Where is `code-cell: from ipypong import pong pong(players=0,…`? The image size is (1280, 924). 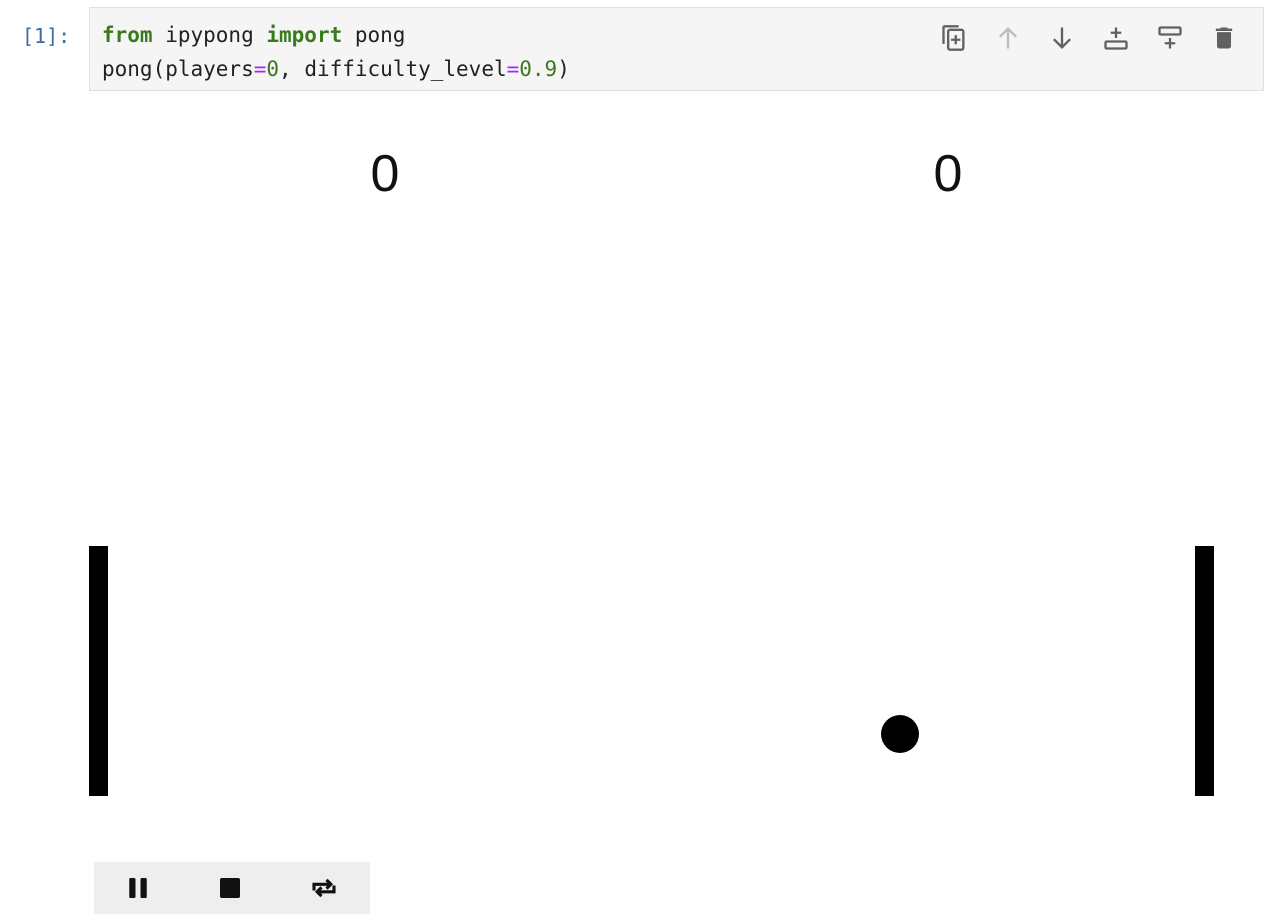
code-cell: from ipypong import pong pong(players=0,… is located at coordinates (676, 49).